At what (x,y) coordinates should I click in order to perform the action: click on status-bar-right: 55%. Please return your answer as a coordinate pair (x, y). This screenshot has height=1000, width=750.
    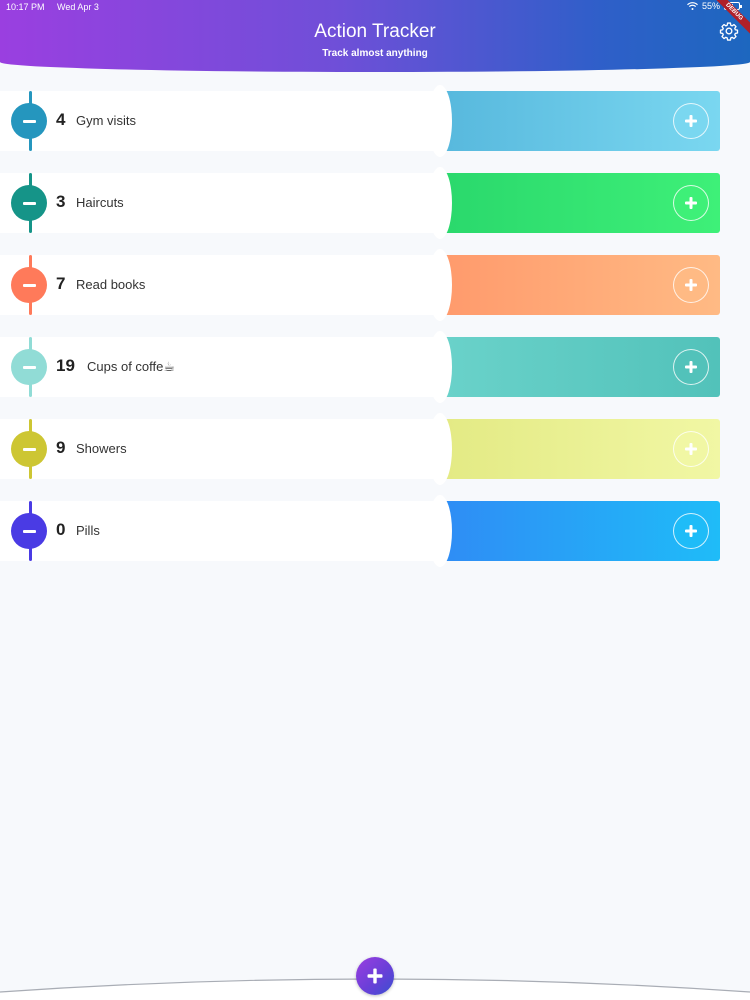
    Looking at the image, I should click on (714, 6).